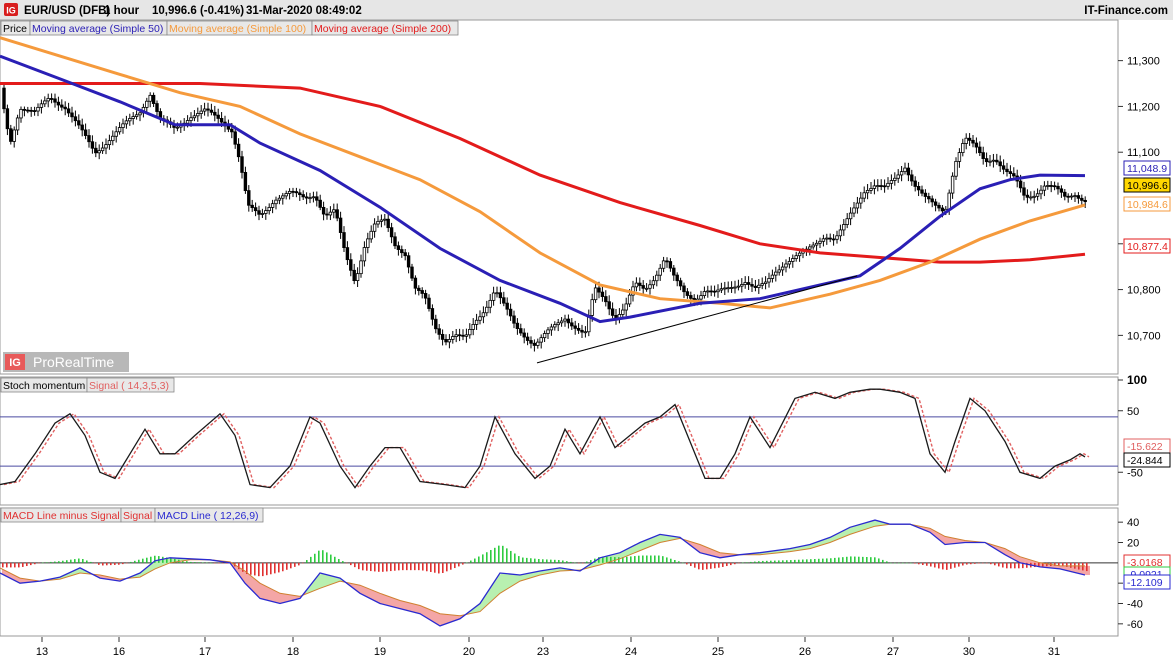  I want to click on x-tick-label: 16, so click(119, 652).